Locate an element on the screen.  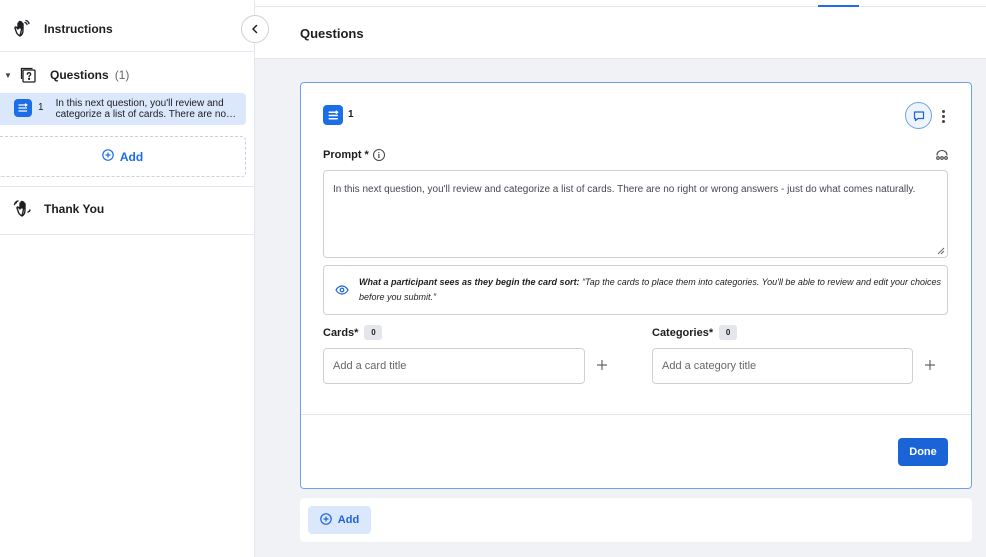
categories-label: Categories* 0 is located at coordinates (695, 332).